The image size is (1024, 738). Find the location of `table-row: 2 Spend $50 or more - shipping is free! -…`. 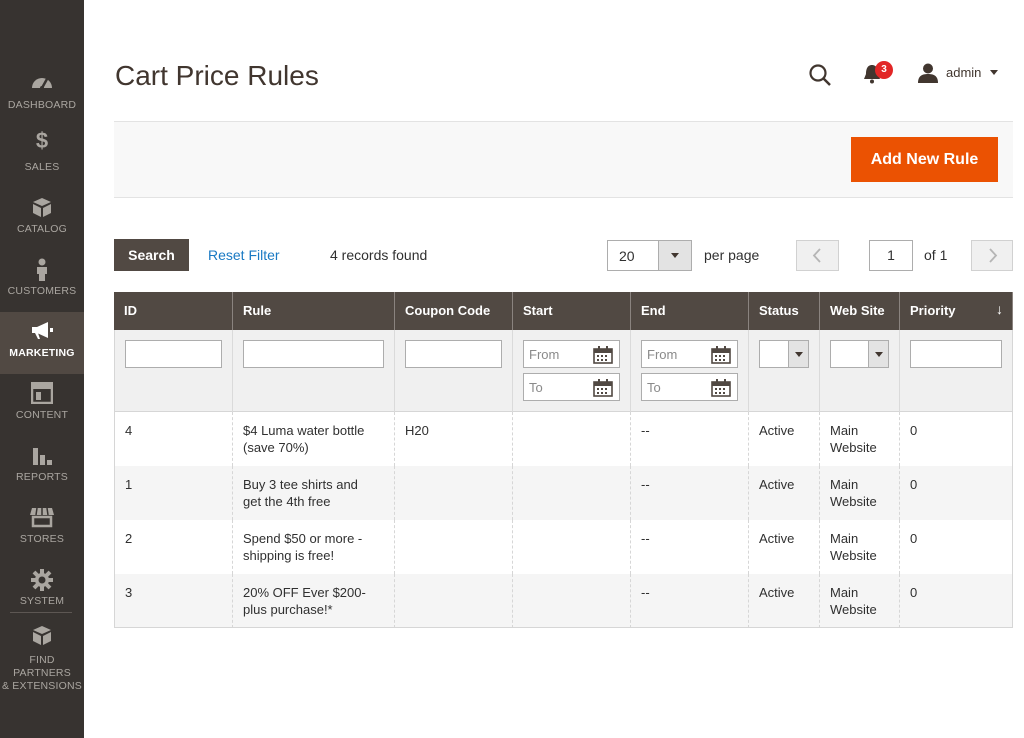

table-row: 2 Spend $50 or more - shipping is free! -… is located at coordinates (563, 547).